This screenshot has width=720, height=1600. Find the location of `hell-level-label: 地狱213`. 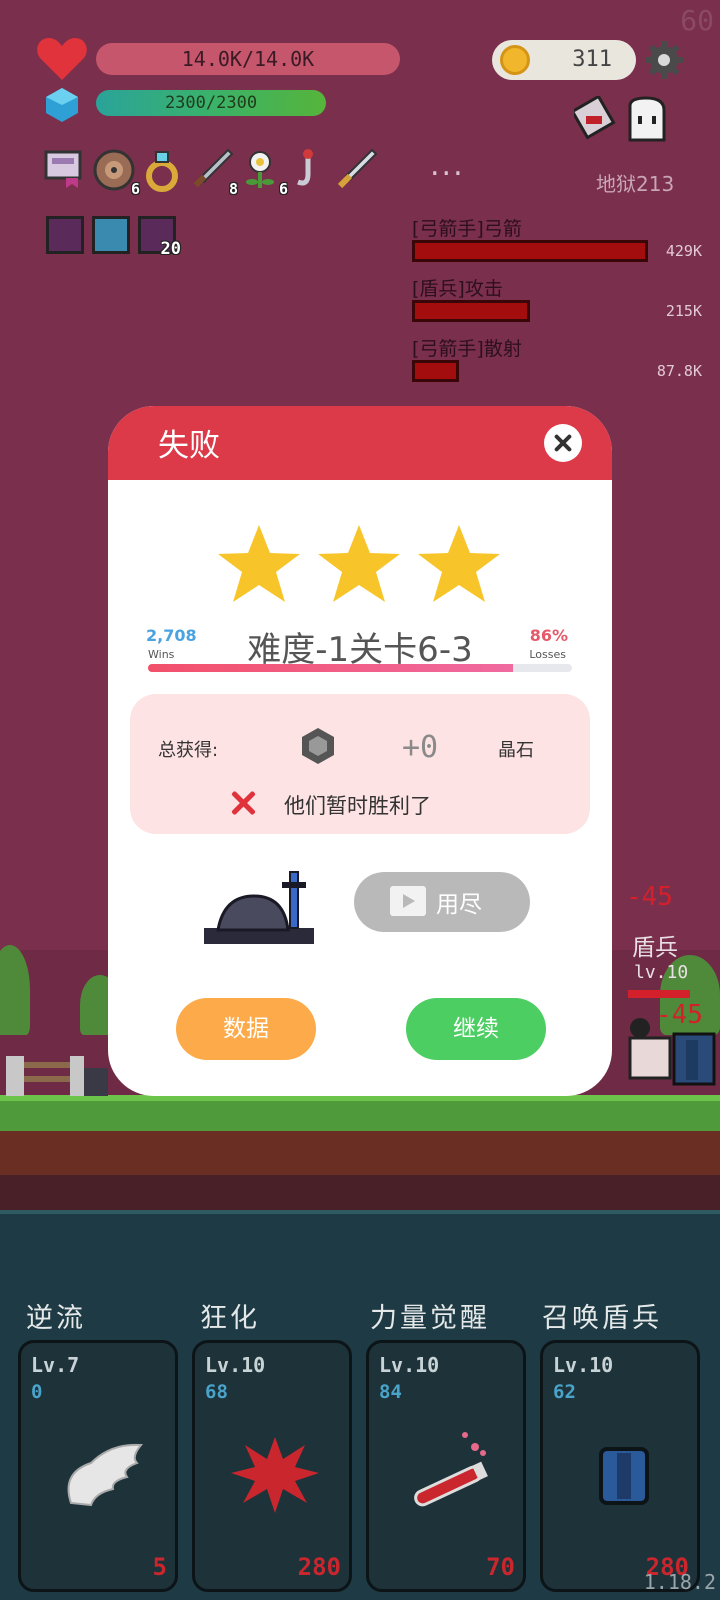

hell-level-label: 地狱213 is located at coordinates (635, 184).